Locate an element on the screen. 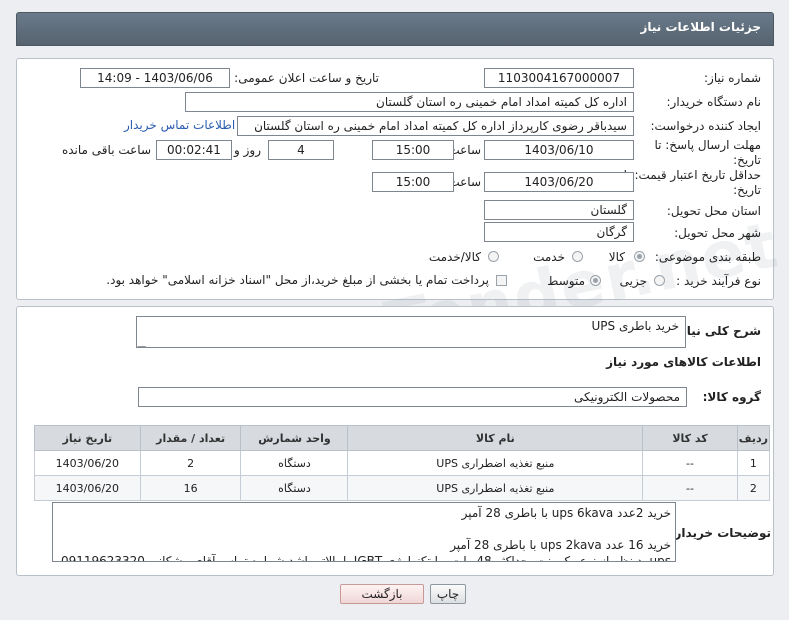 This screenshot has width=789, height=620. process-minor-radio is located at coordinates (659, 280).